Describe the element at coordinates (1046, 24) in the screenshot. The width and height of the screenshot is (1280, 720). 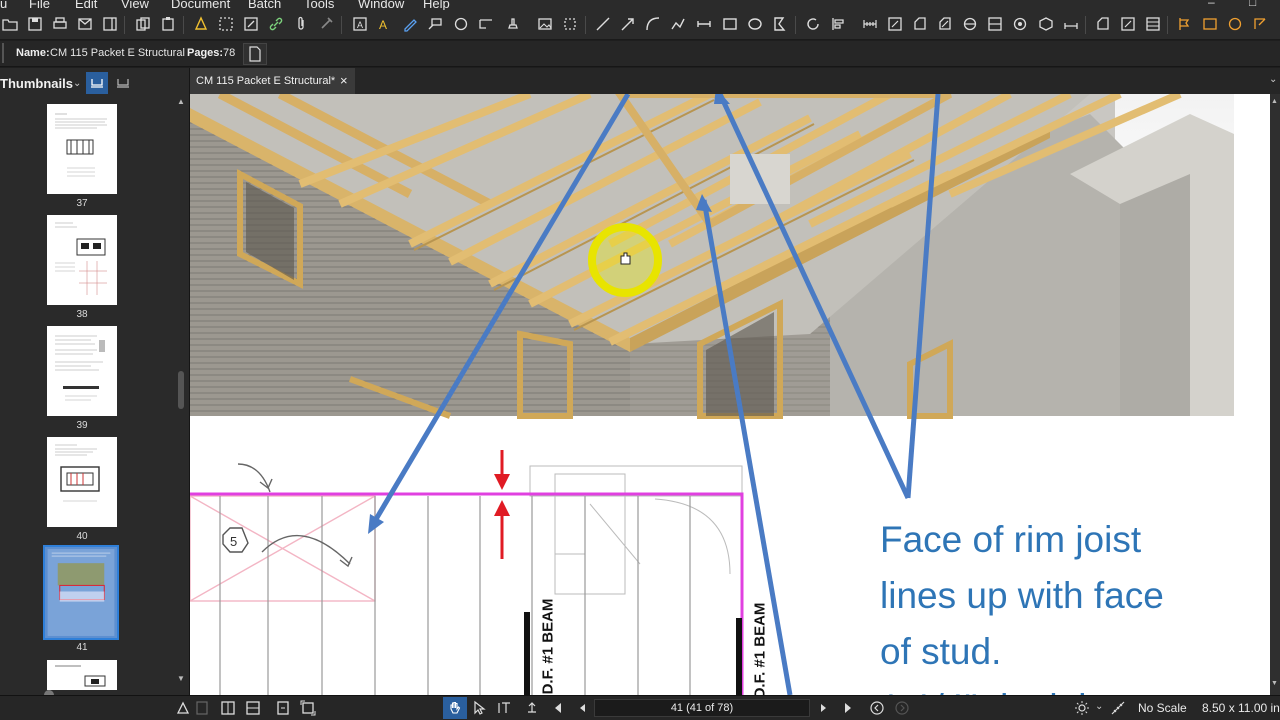
I see `3d-icon` at that location.